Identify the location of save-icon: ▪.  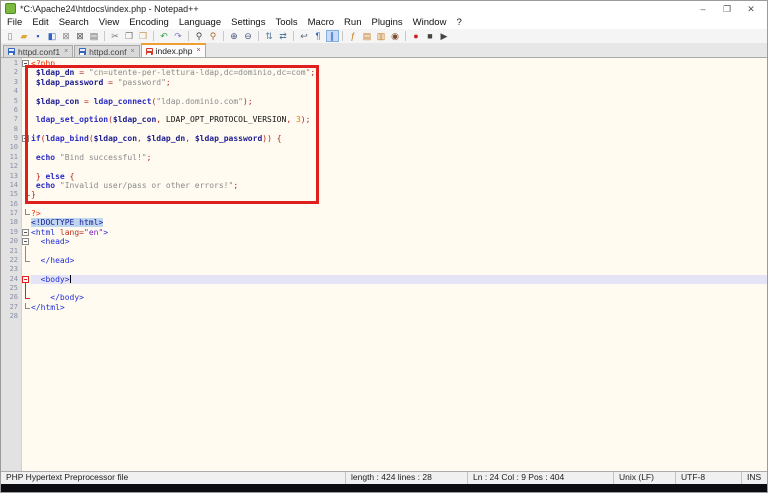
(38, 36).